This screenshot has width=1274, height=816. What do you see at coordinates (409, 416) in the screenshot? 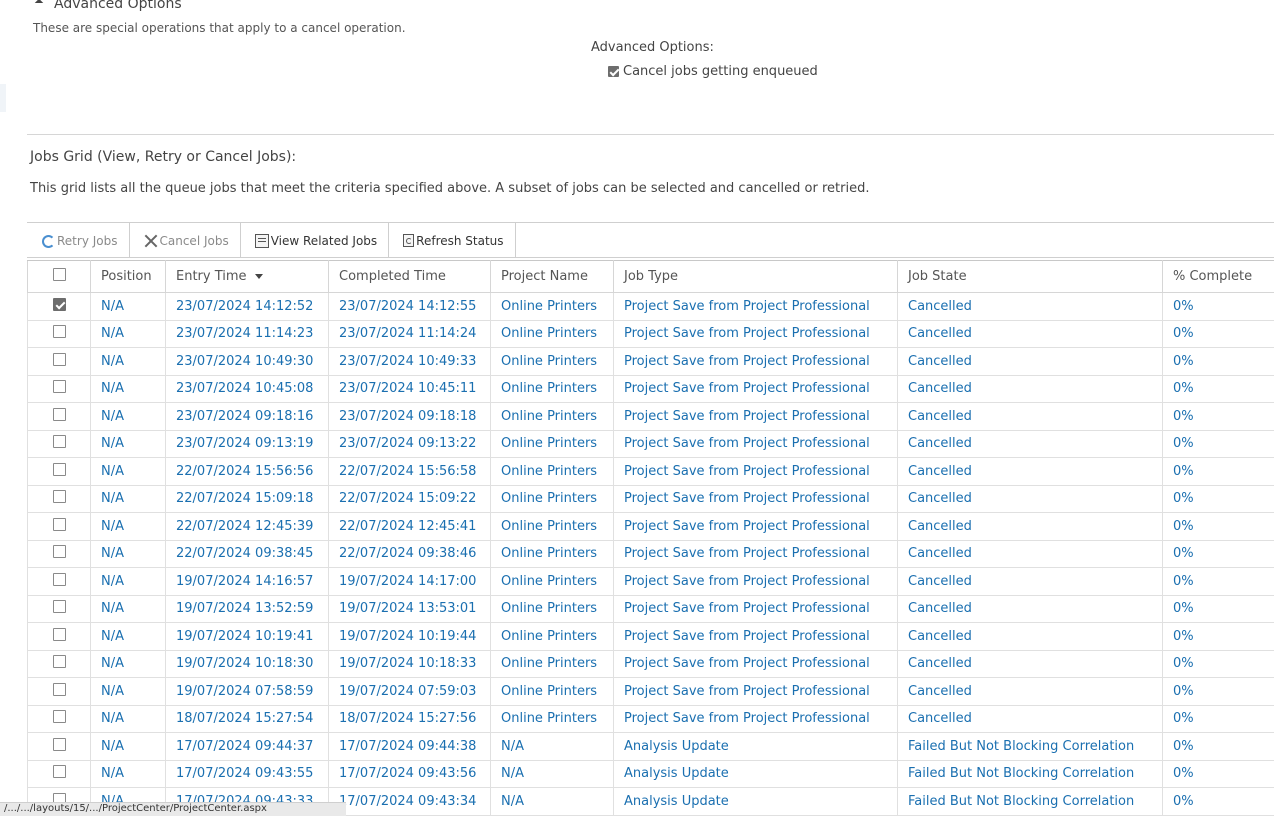
I see `cell-completed-time: 23/07/2024 09:18:18` at bounding box center [409, 416].